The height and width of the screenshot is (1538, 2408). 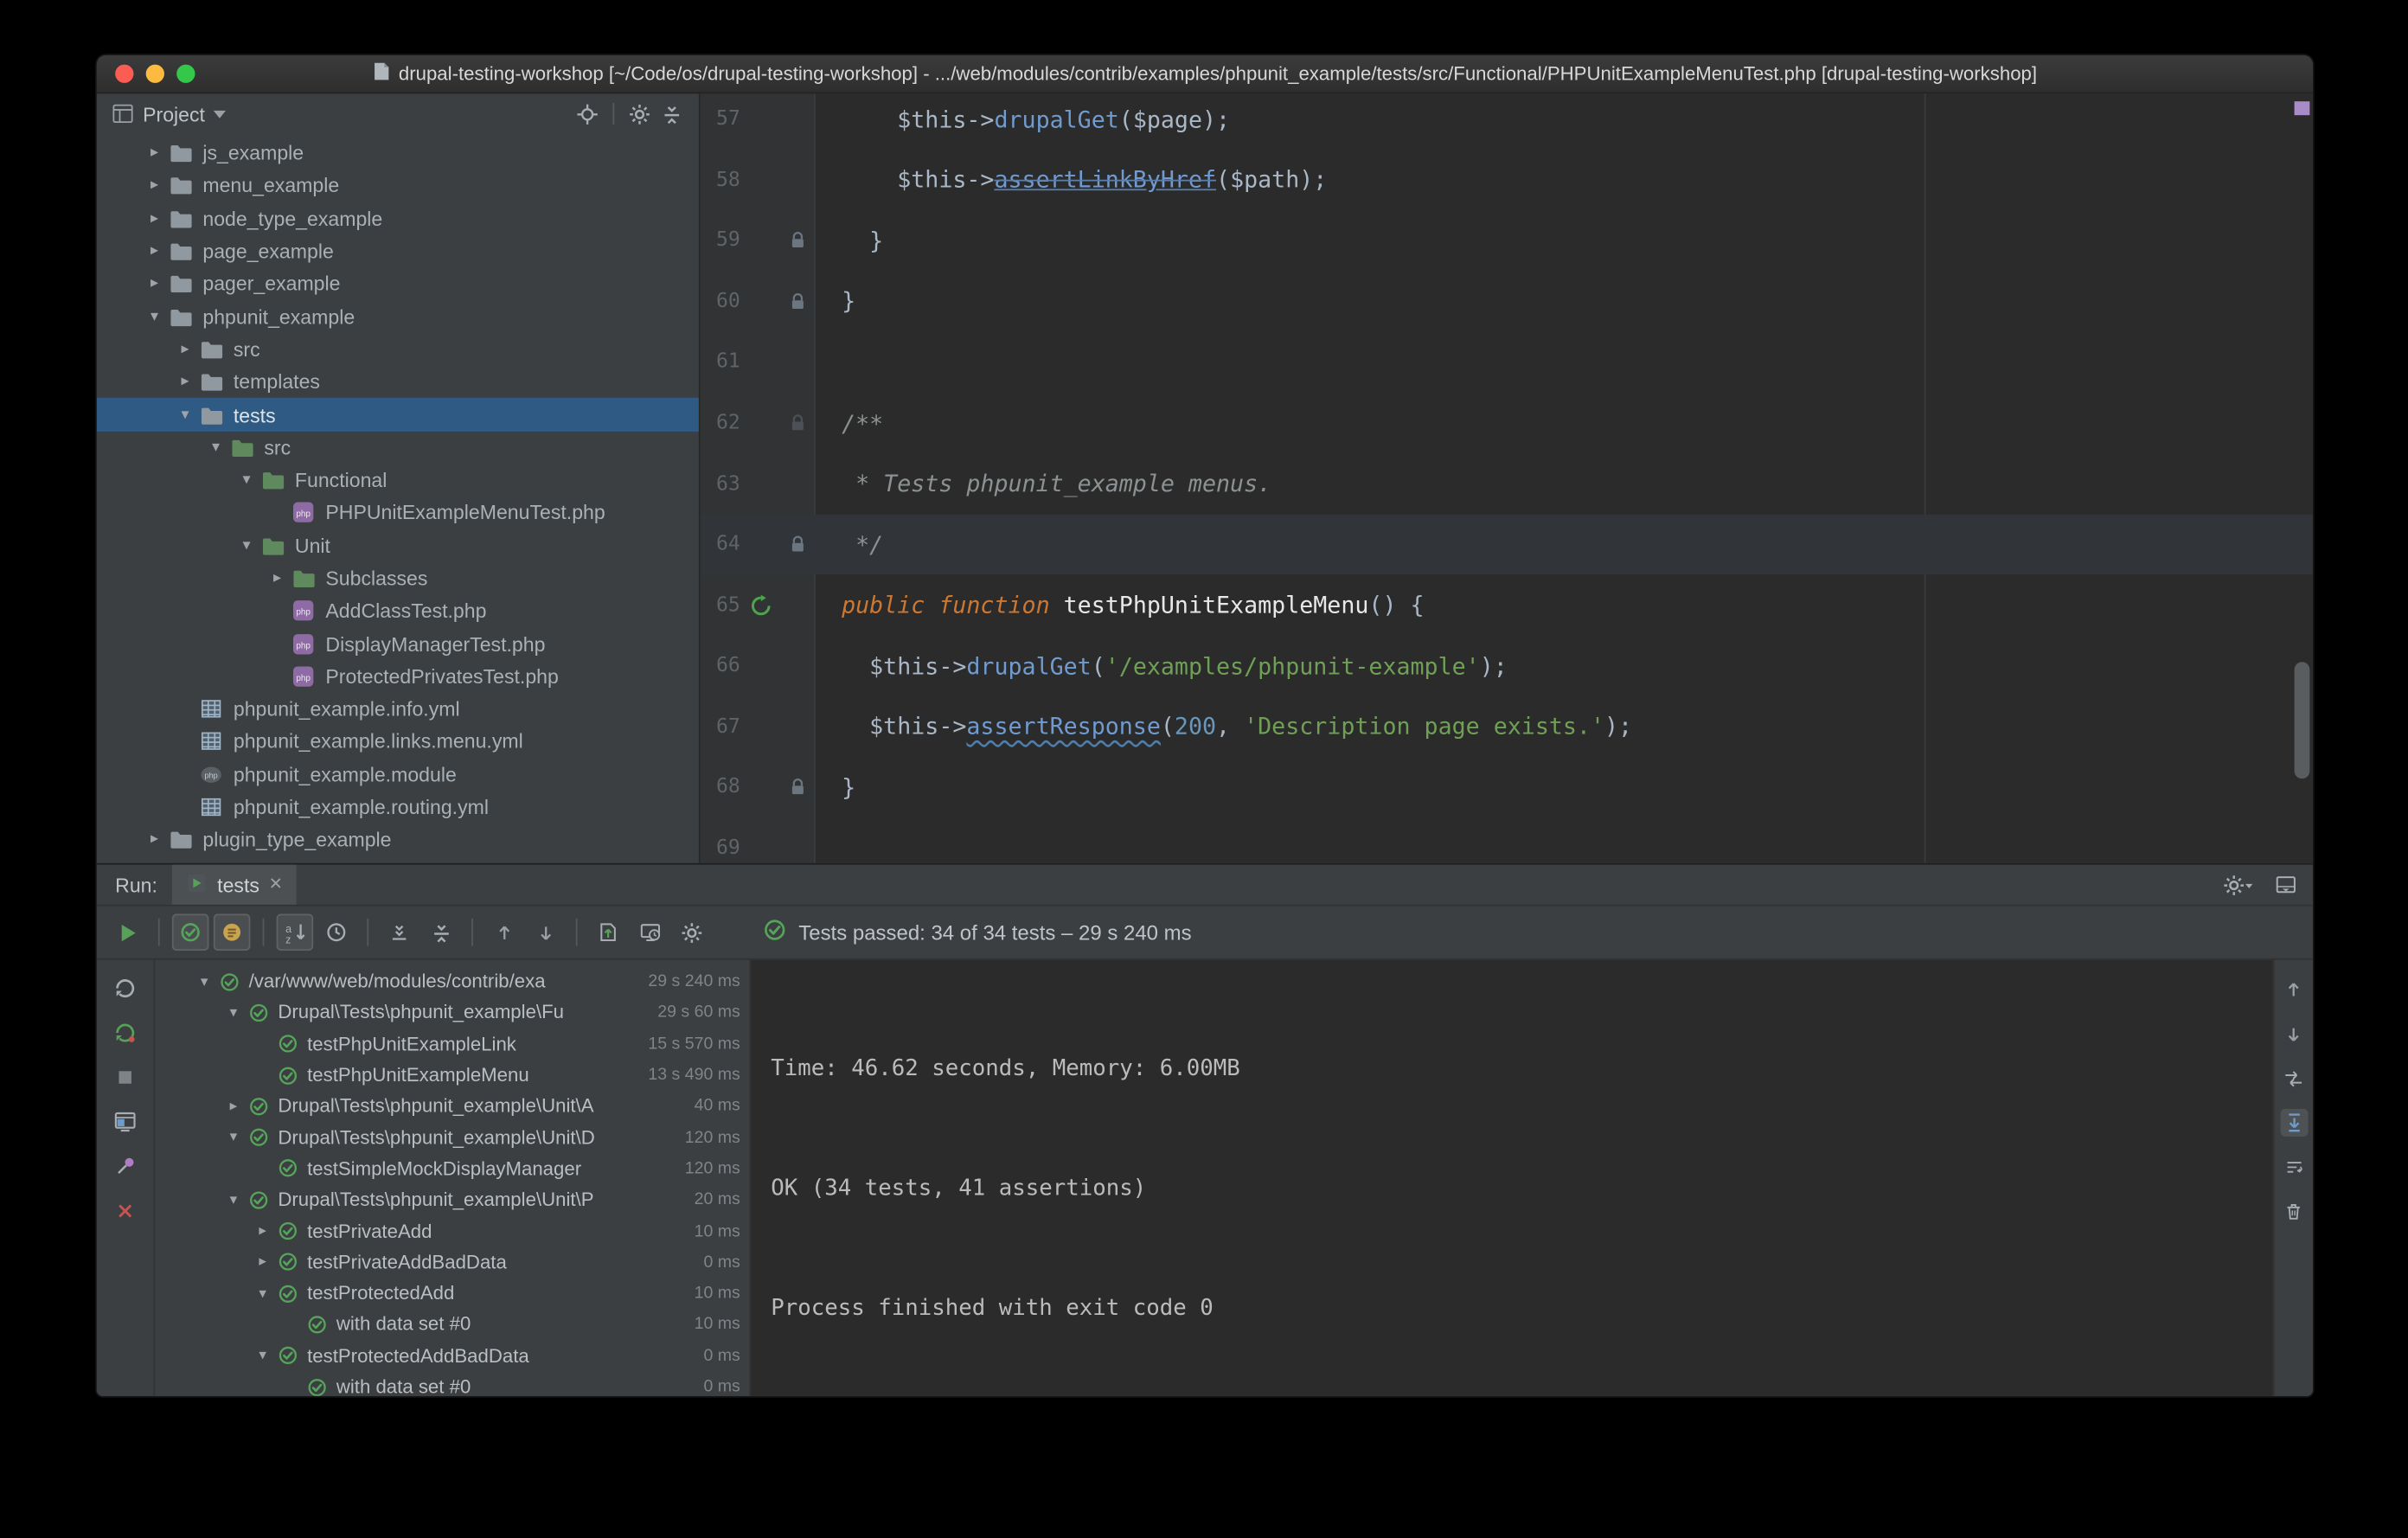 I want to click on test-tree-item: testPhpUnitExampleMenu 13 s 490 ms, so click(x=452, y=1075).